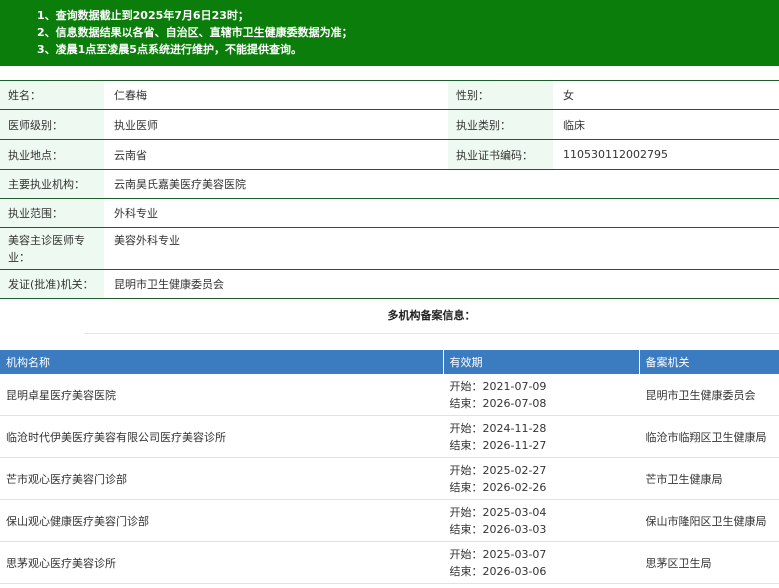 The image size is (779, 588). Describe the element at coordinates (276, 124) in the screenshot. I see `level-value: 执业医师` at that location.